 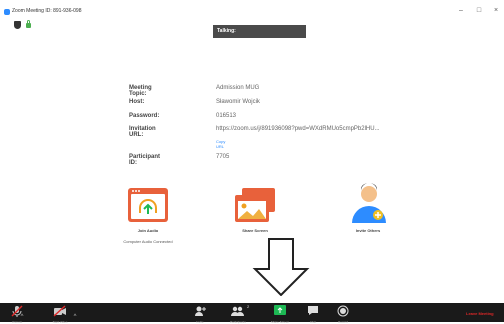 What do you see at coordinates (28, 24) in the screenshot?
I see `lock-icon` at bounding box center [28, 24].